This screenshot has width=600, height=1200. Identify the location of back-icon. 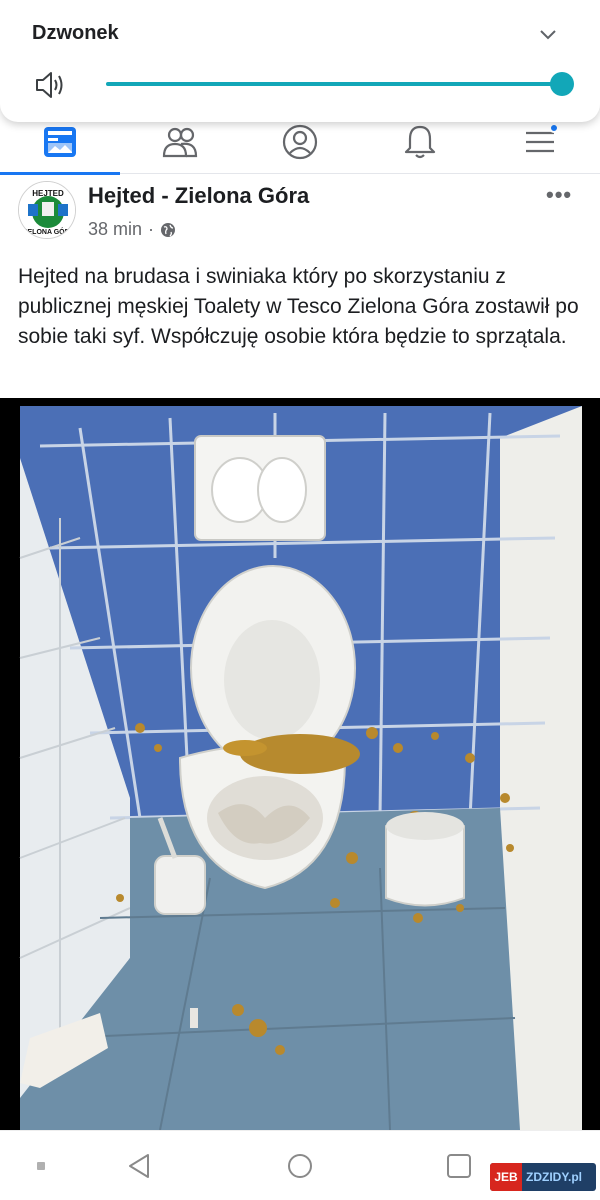
(140, 1166).